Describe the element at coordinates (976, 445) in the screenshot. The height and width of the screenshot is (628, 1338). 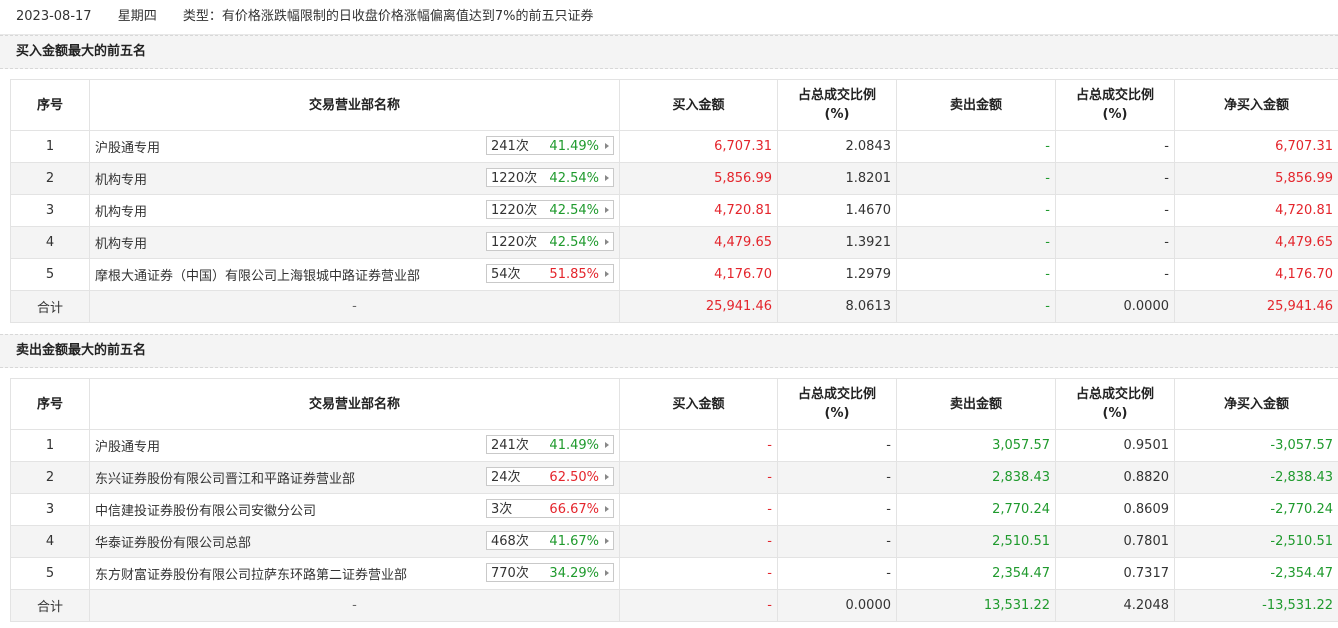
I see `sell-amount-cell: 3,057.57` at that location.